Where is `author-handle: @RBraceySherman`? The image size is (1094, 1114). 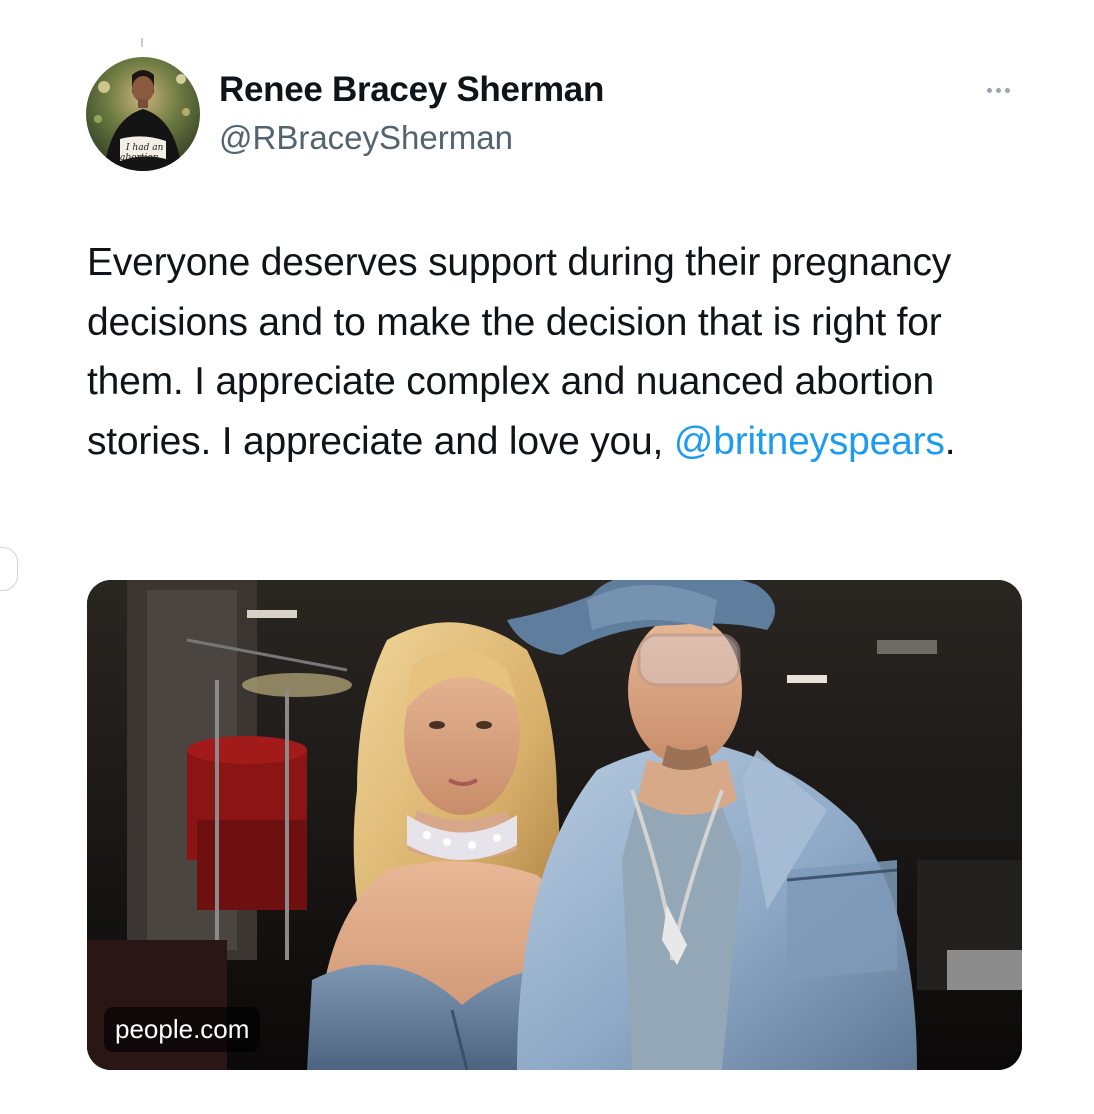 author-handle: @RBraceySherman is located at coordinates (366, 138).